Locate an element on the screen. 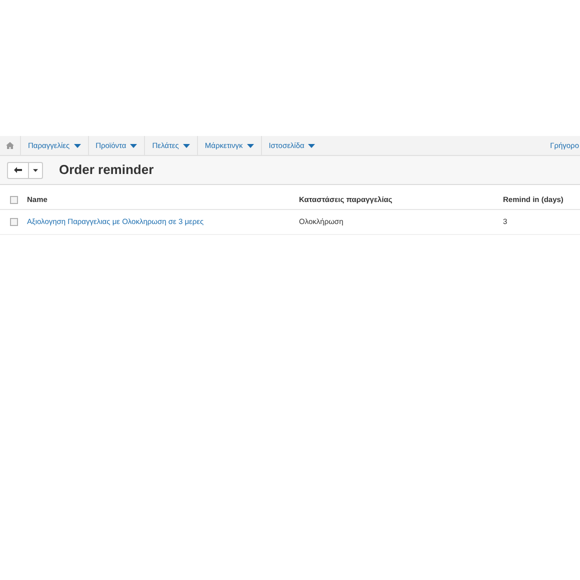 The image size is (580, 580). dropdown-button is located at coordinates (36, 170).